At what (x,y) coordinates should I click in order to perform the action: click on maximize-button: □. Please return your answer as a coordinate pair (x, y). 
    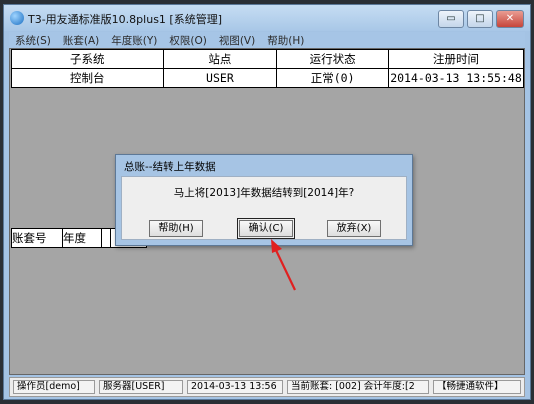
    Looking at the image, I should click on (480, 19).